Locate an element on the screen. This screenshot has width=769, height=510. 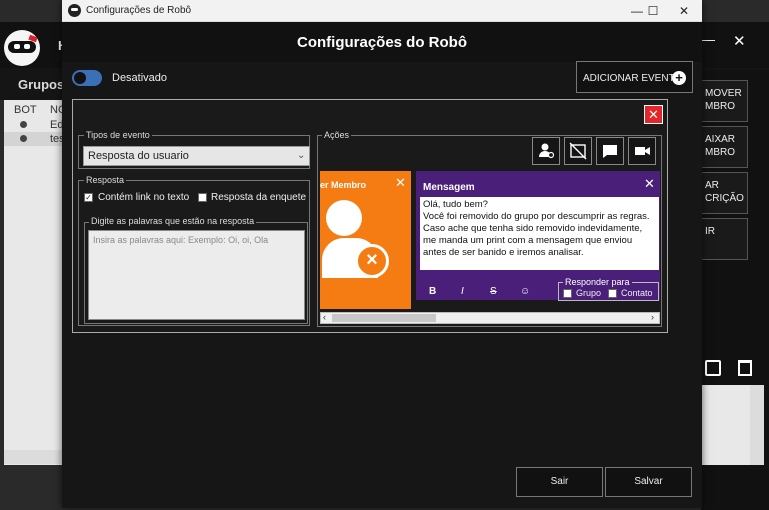
chat-icon is located at coordinates (610, 151).